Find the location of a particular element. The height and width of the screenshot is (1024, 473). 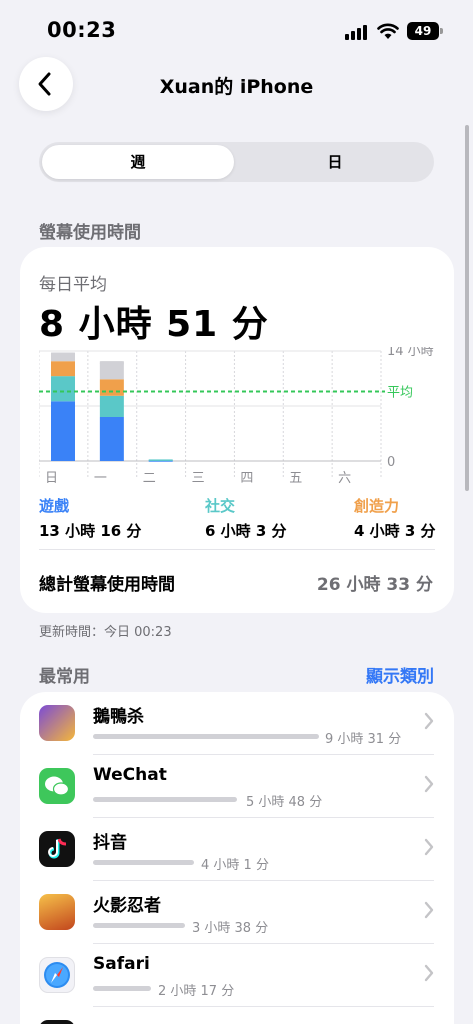

daily-average-value: 8 小時 51 分 is located at coordinates (154, 324).